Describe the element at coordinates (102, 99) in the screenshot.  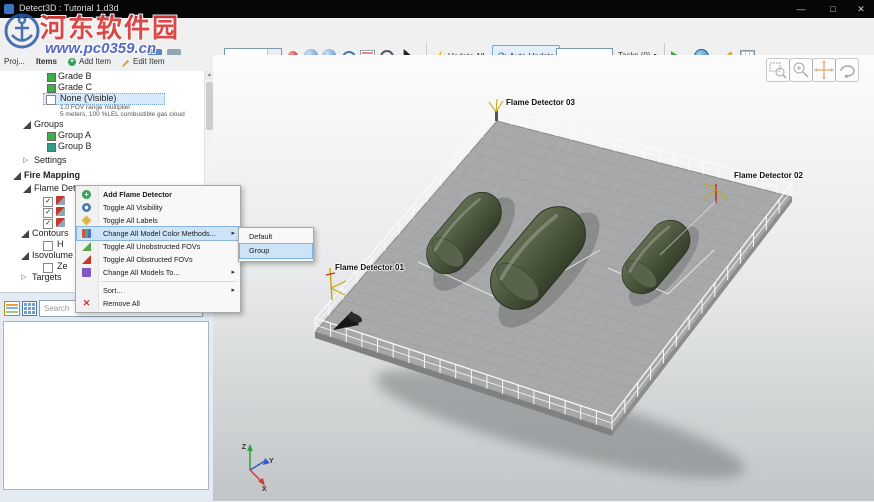
I see `tree-item-none-visible: None (Visible)` at that location.